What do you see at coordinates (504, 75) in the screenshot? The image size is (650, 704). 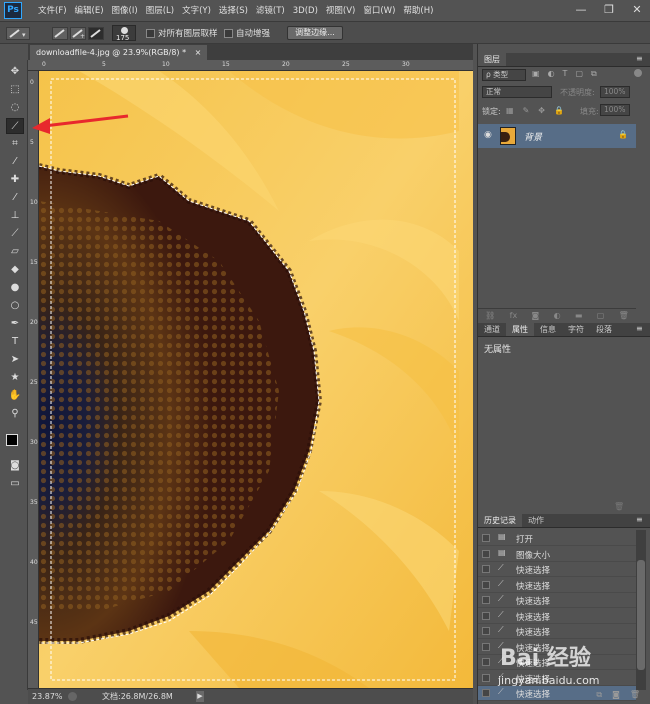 I see `layer-filter-select: ρ 类型` at bounding box center [504, 75].